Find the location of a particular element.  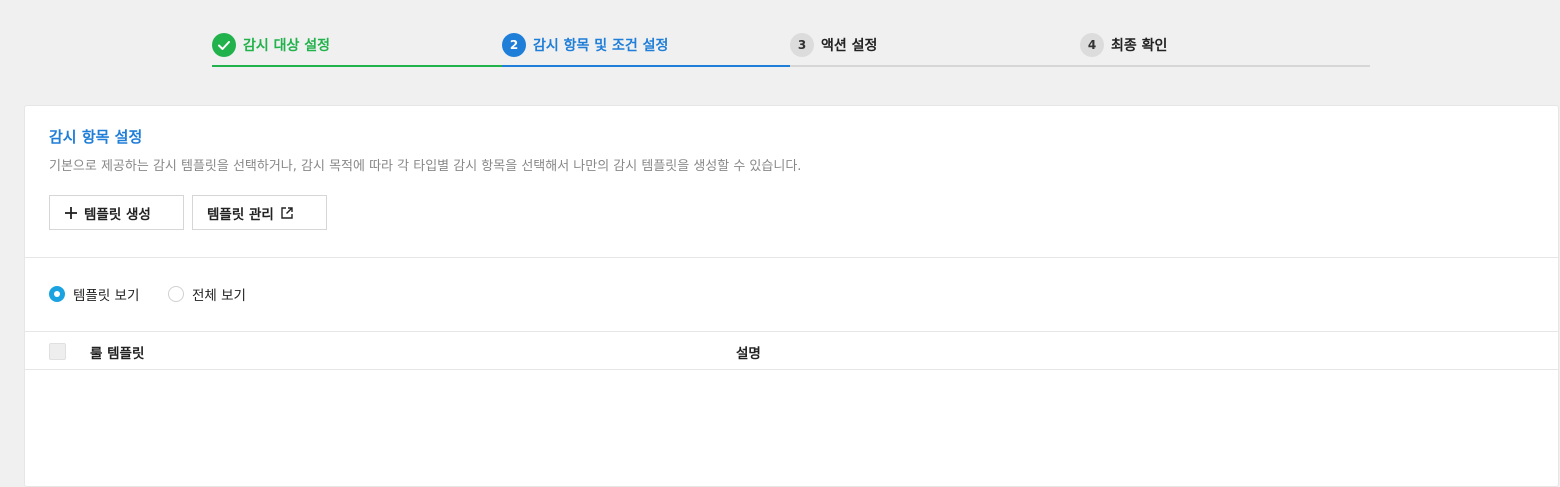

radio-label: 전체 보기 is located at coordinates (219, 296).